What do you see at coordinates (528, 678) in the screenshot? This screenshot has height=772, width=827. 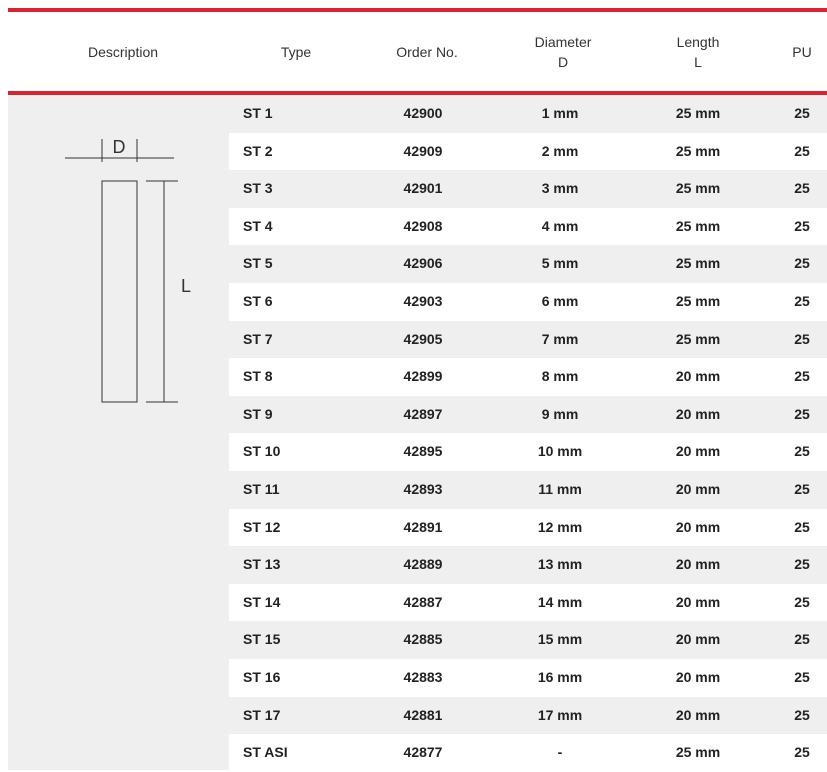 I see `table-row: ST 16 42883 16 mm 20 mm 25` at bounding box center [528, 678].